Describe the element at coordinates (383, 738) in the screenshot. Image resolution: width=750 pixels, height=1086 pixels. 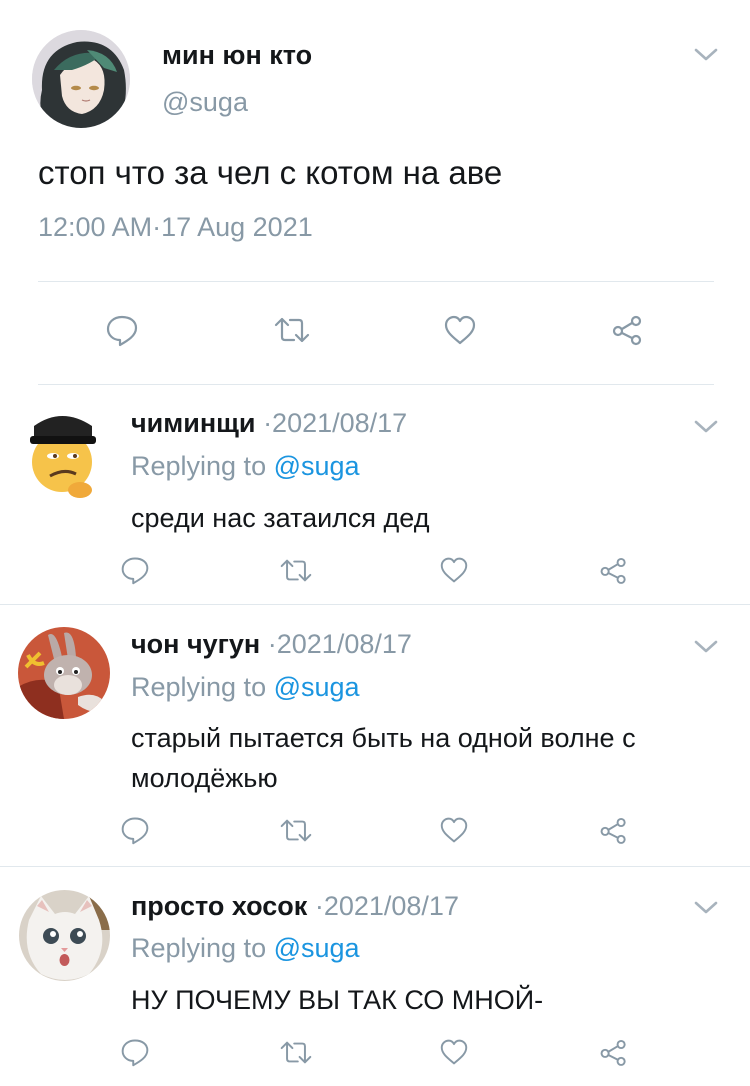
I see `reply-text-line-1: старый пытается быть на одной волне с` at that location.